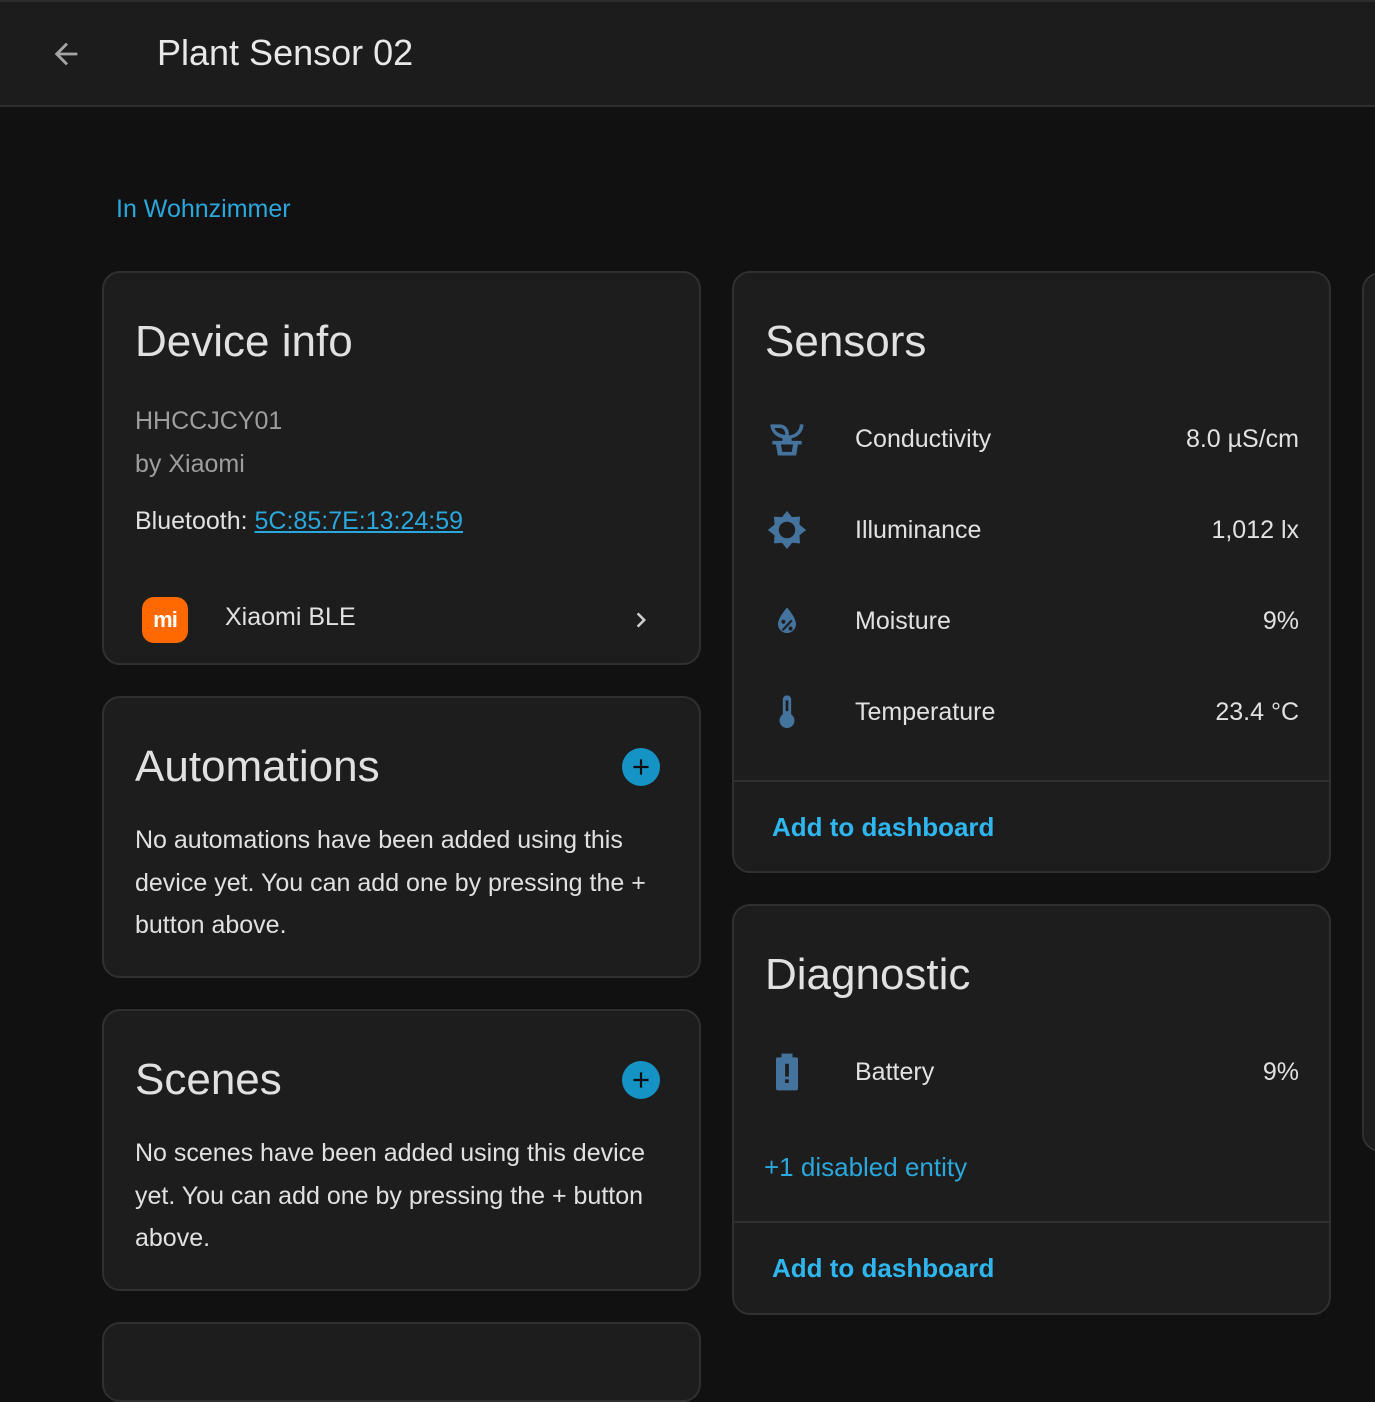 This screenshot has height=1402, width=1375. Describe the element at coordinates (1031, 530) in the screenshot. I see `sensor-row-illuminance: Illuminance 1,012 lx` at that location.